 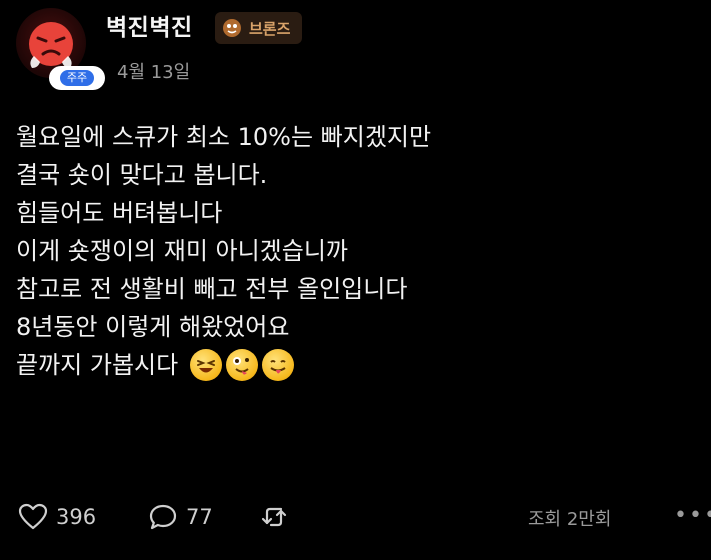 I want to click on rank-badge-label: 브론즈, so click(x=270, y=28).